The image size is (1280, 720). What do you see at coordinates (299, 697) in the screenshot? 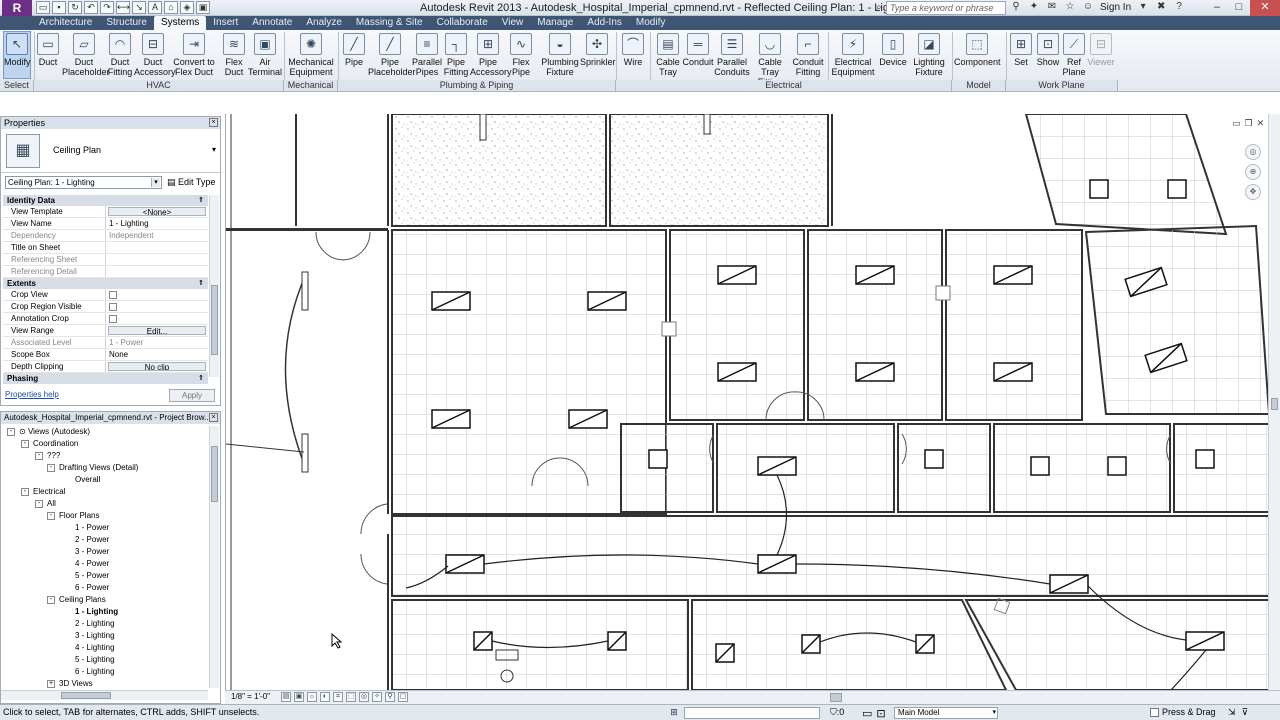
I see `visual-style-icon: ▣` at bounding box center [299, 697].